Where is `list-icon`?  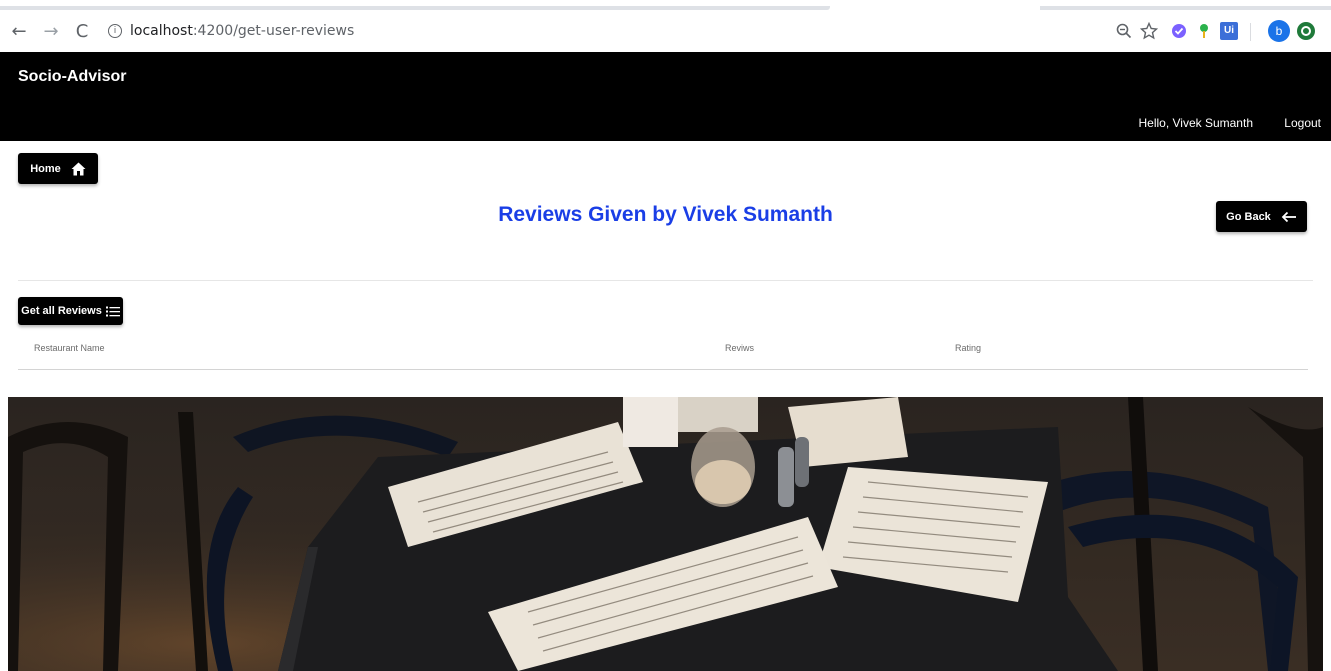
list-icon is located at coordinates (112, 311).